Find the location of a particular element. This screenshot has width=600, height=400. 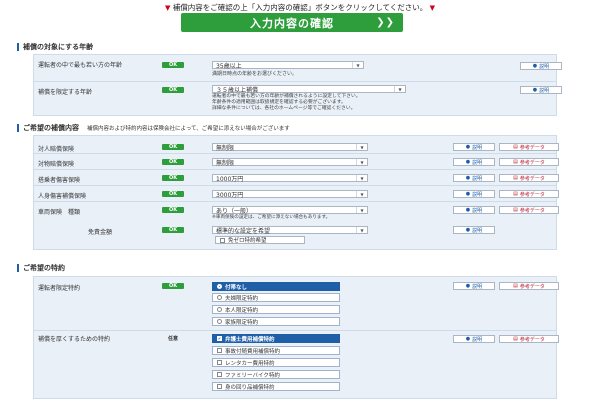

driver-limit-option-self: 本人限定特約 is located at coordinates (276, 309).